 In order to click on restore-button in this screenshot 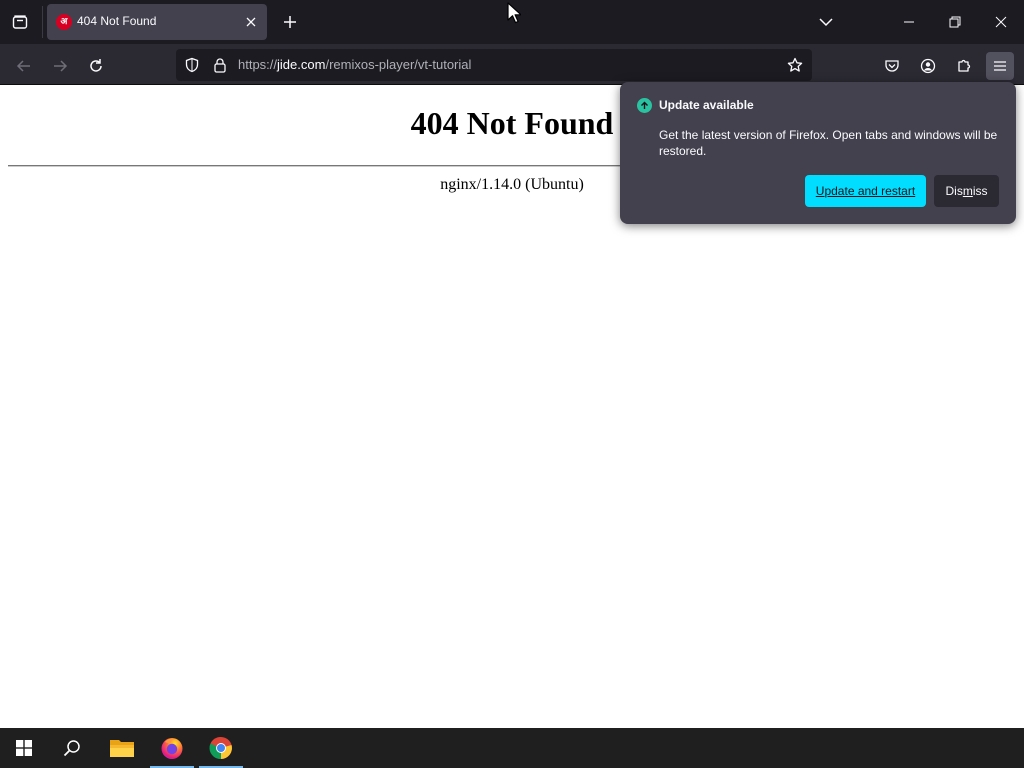, I will do `click(955, 22)`.